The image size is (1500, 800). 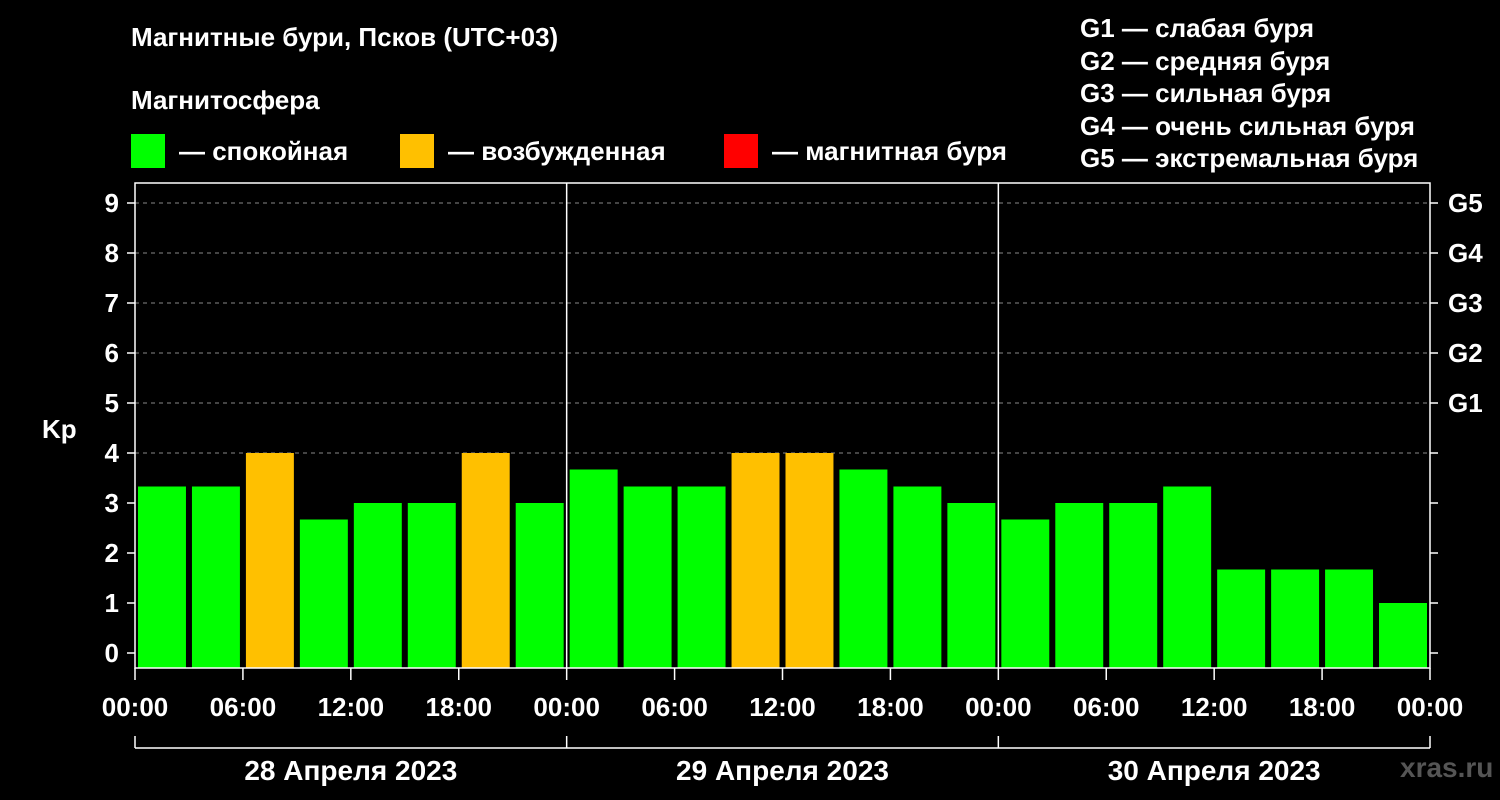 What do you see at coordinates (112, 353) in the screenshot?
I see `y-tick-label: 6` at bounding box center [112, 353].